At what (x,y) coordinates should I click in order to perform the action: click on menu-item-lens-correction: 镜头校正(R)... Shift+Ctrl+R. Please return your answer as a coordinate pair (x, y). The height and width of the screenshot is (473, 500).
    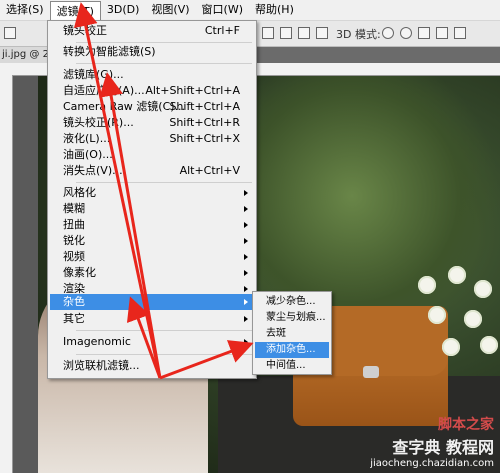
    Looking at the image, I should click on (152, 123).